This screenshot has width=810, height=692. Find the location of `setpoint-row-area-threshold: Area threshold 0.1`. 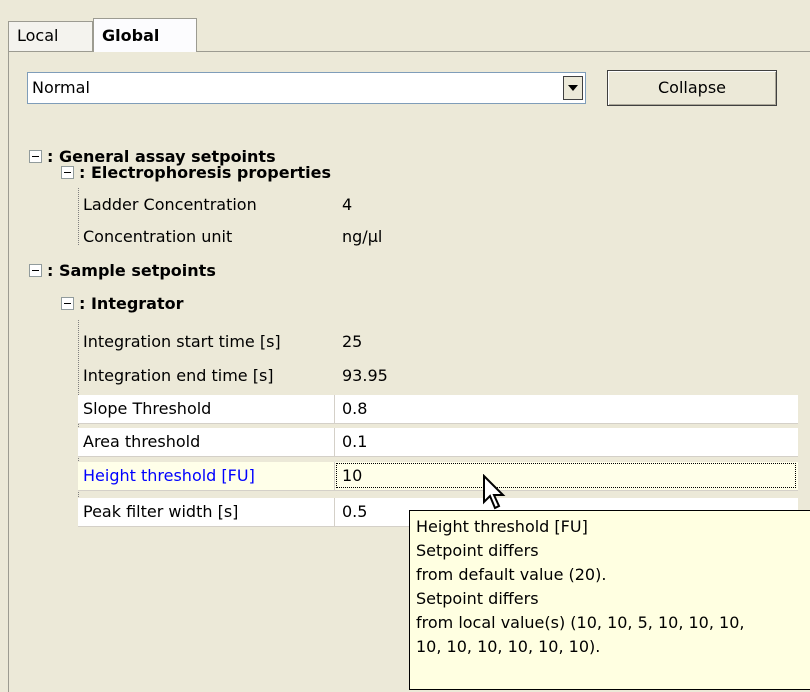

setpoint-row-area-threshold: Area threshold 0.1 is located at coordinates (438, 442).